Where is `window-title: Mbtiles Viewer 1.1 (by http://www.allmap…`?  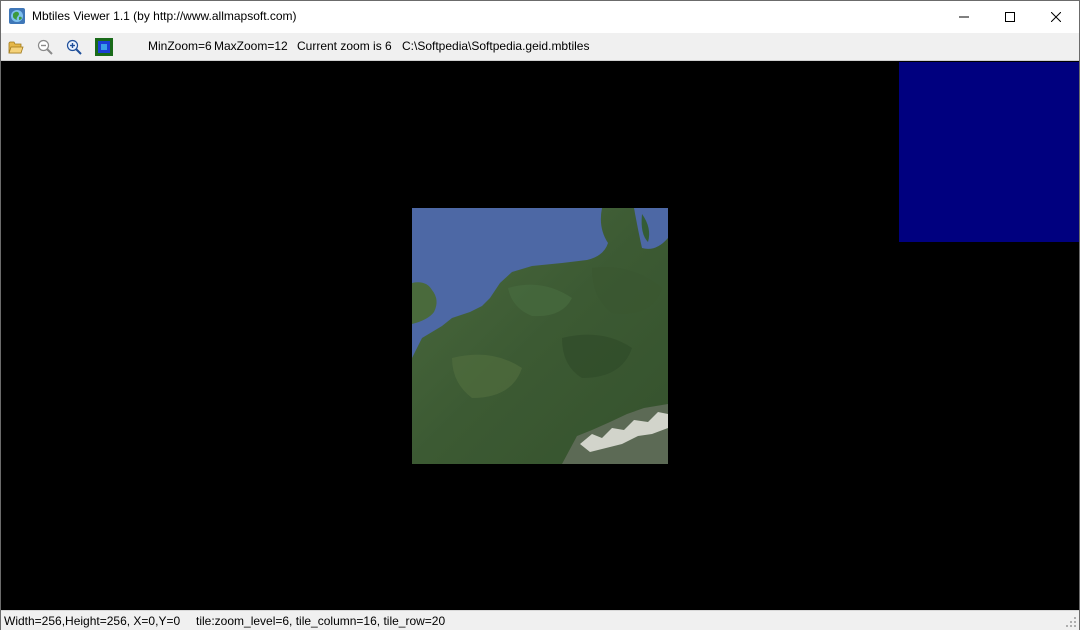
window-title: Mbtiles Viewer 1.1 (by http://www.allmap… is located at coordinates (164, 16).